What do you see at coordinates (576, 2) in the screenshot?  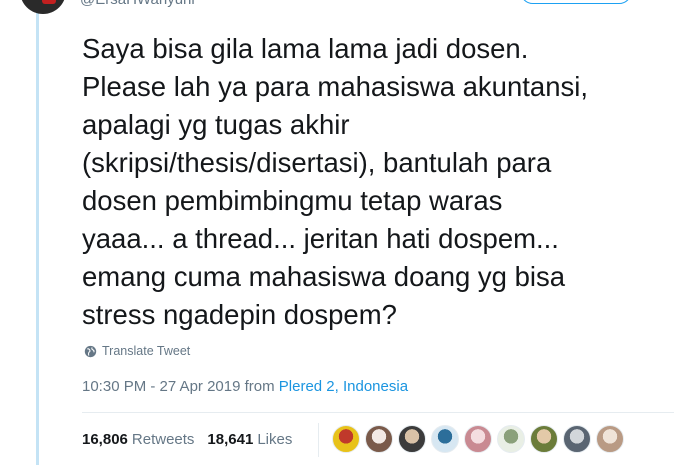 I see `follow-button` at bounding box center [576, 2].